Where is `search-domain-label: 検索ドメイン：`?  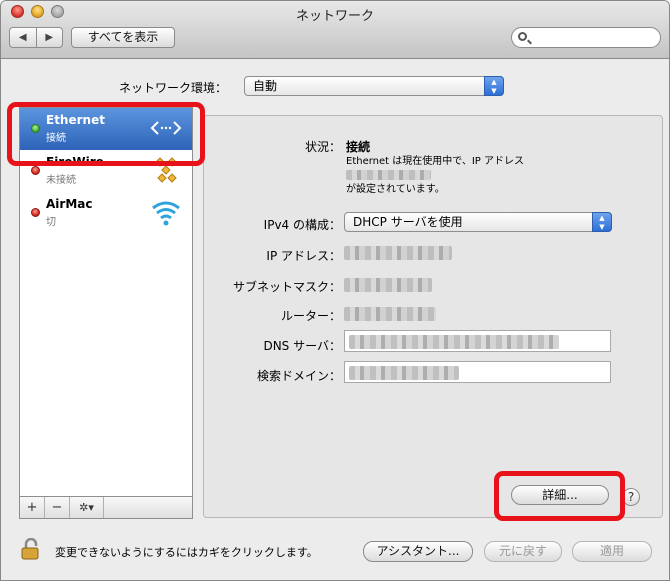
search-domain-label: 検索ドメイン： is located at coordinates (298, 376).